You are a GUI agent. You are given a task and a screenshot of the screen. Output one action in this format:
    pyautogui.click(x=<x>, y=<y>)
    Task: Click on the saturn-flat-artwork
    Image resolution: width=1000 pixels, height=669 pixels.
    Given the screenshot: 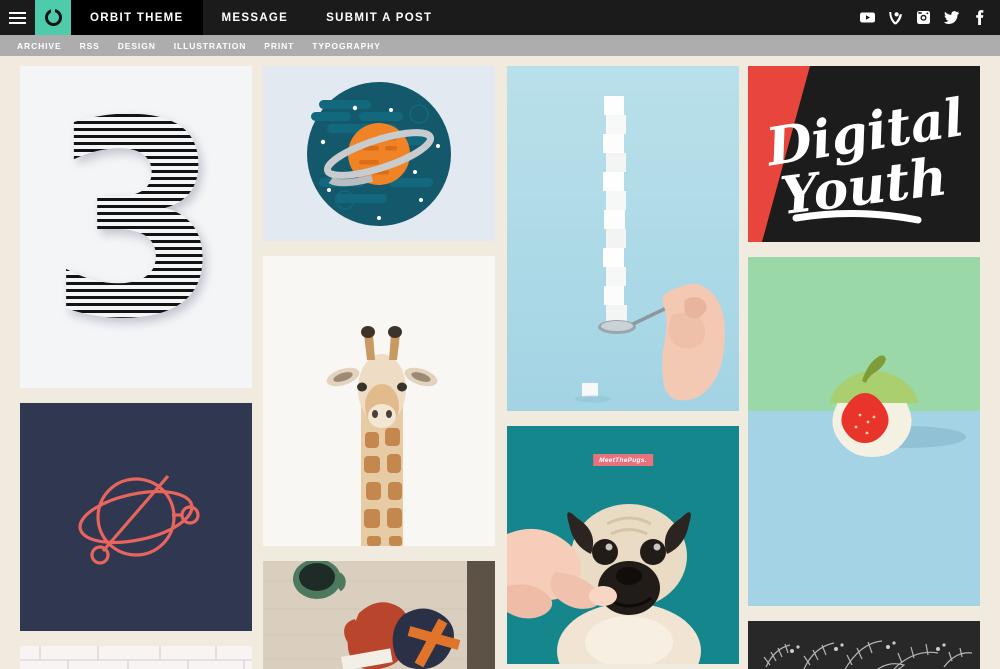 What is the action you would take?
    pyautogui.click(x=379, y=154)
    